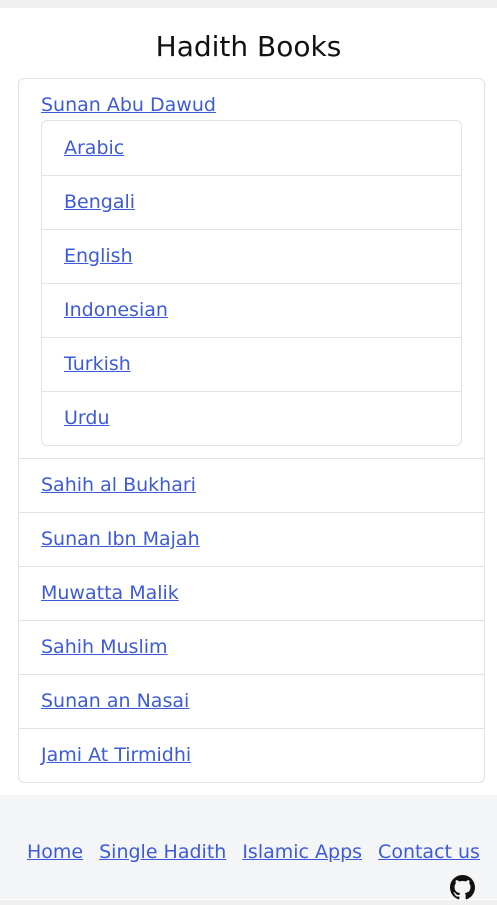 This screenshot has height=905, width=497. I want to click on language-item: Indonesian, so click(251, 310).